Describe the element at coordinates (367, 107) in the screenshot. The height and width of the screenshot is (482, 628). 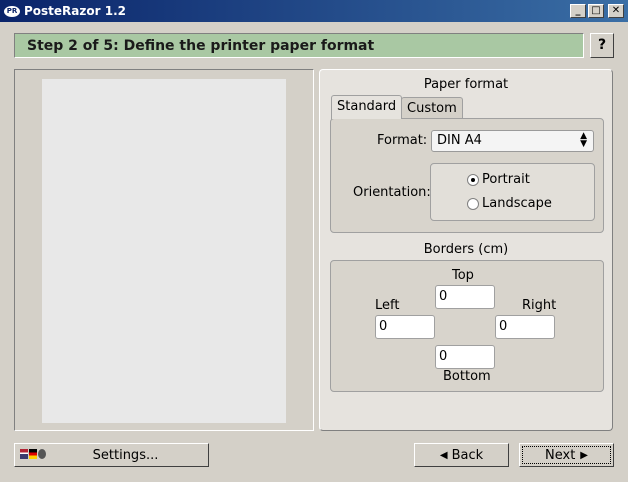
I see `tab-standard: Standard` at that location.